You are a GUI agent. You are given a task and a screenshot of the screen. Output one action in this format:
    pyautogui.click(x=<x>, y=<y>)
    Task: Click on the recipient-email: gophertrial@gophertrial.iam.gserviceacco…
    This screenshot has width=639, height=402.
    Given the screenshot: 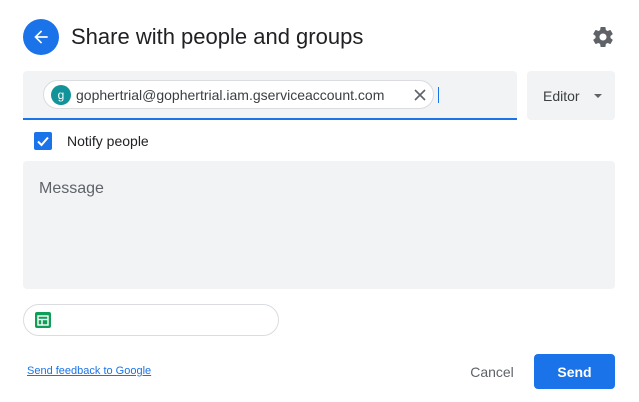 What is the action you would take?
    pyautogui.click(x=230, y=94)
    